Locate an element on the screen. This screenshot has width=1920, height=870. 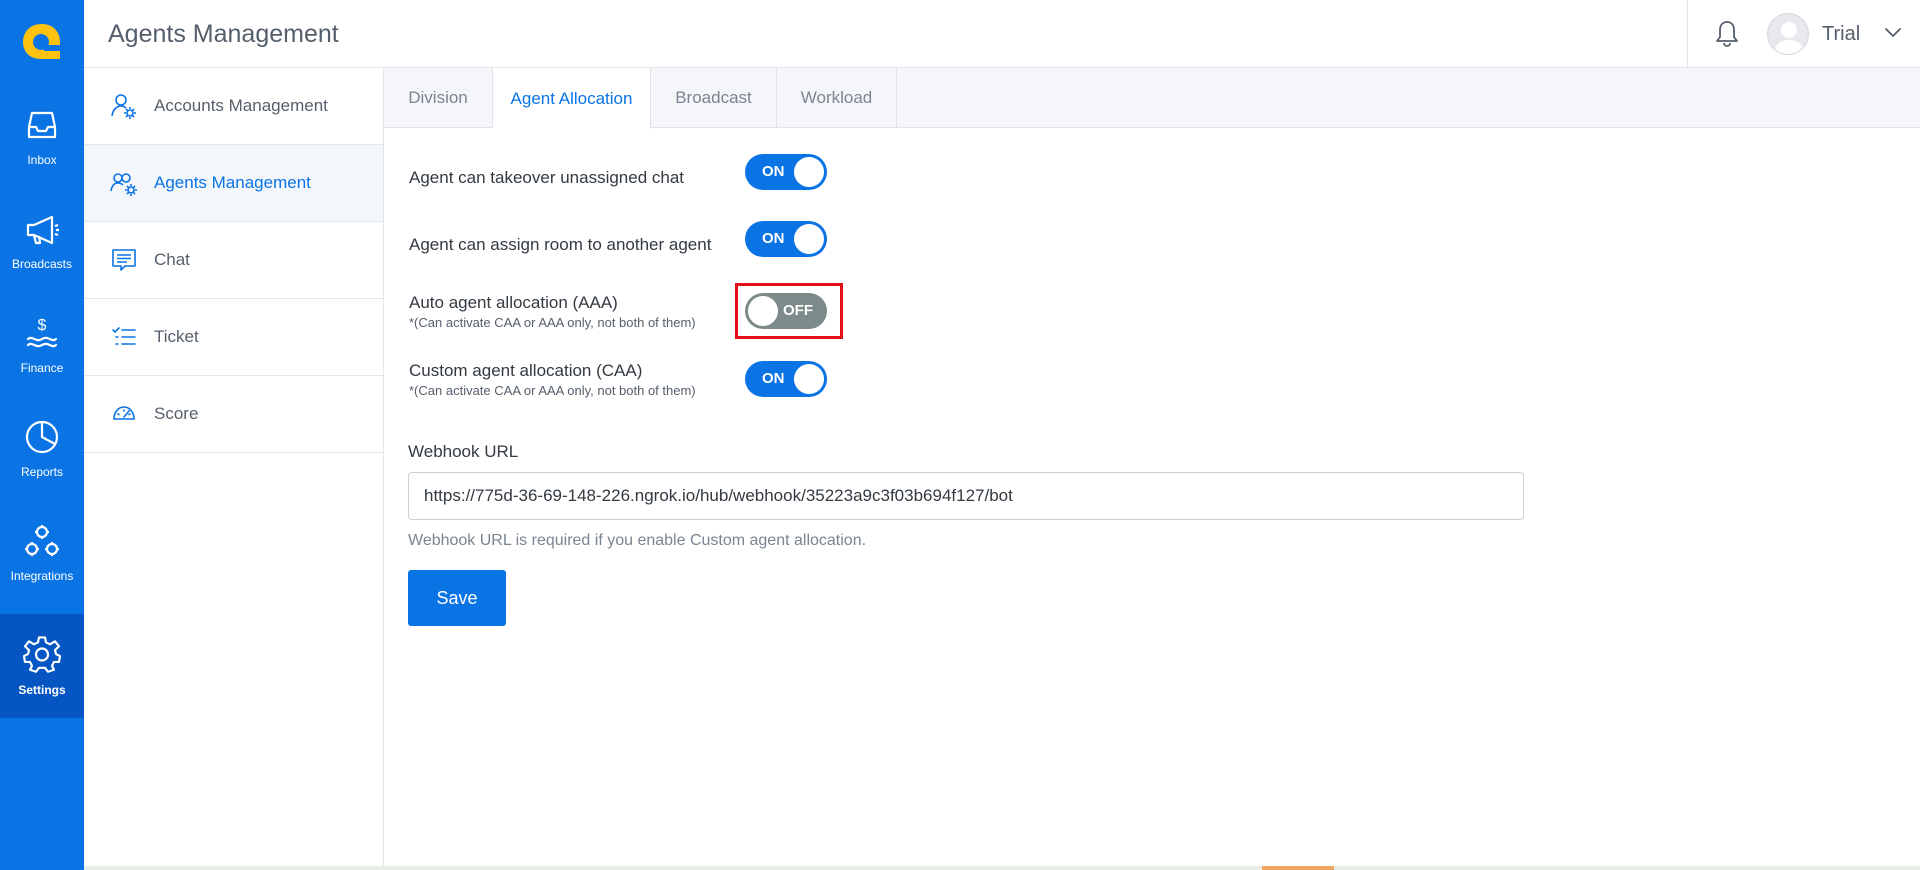
finance-icon: $ is located at coordinates (42, 332).